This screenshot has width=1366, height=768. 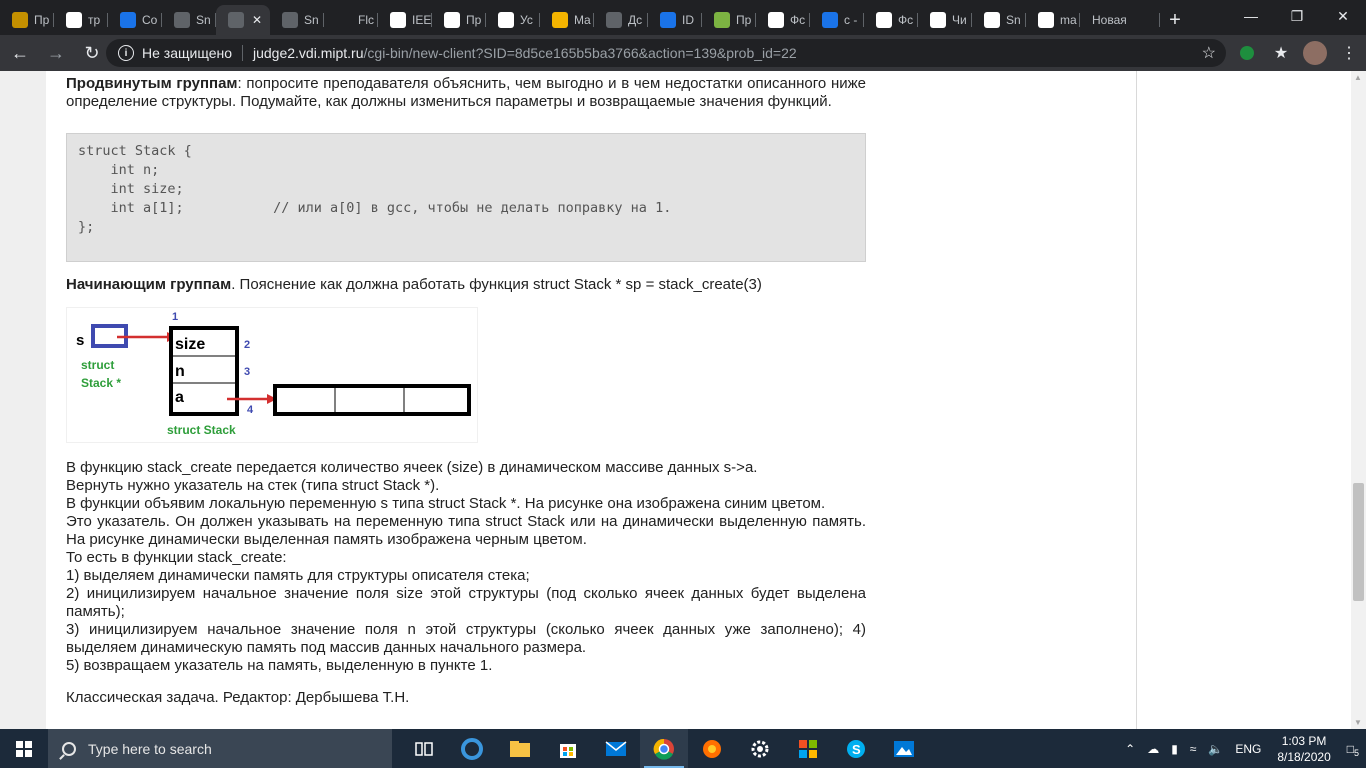 What do you see at coordinates (1281, 53) in the screenshot?
I see `extensions-puzzle-icon: ★` at bounding box center [1281, 53].